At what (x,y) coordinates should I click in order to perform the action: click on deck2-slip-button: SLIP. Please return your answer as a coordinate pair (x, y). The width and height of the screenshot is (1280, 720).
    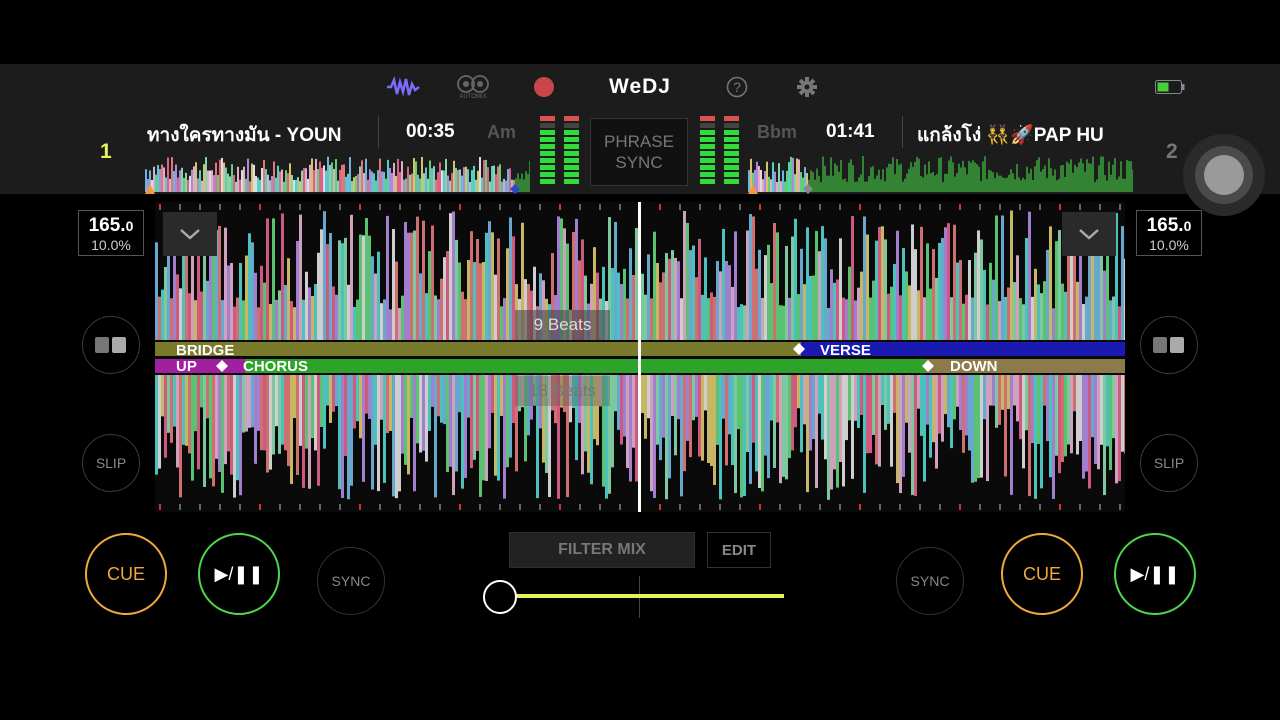
    Looking at the image, I should click on (1169, 463).